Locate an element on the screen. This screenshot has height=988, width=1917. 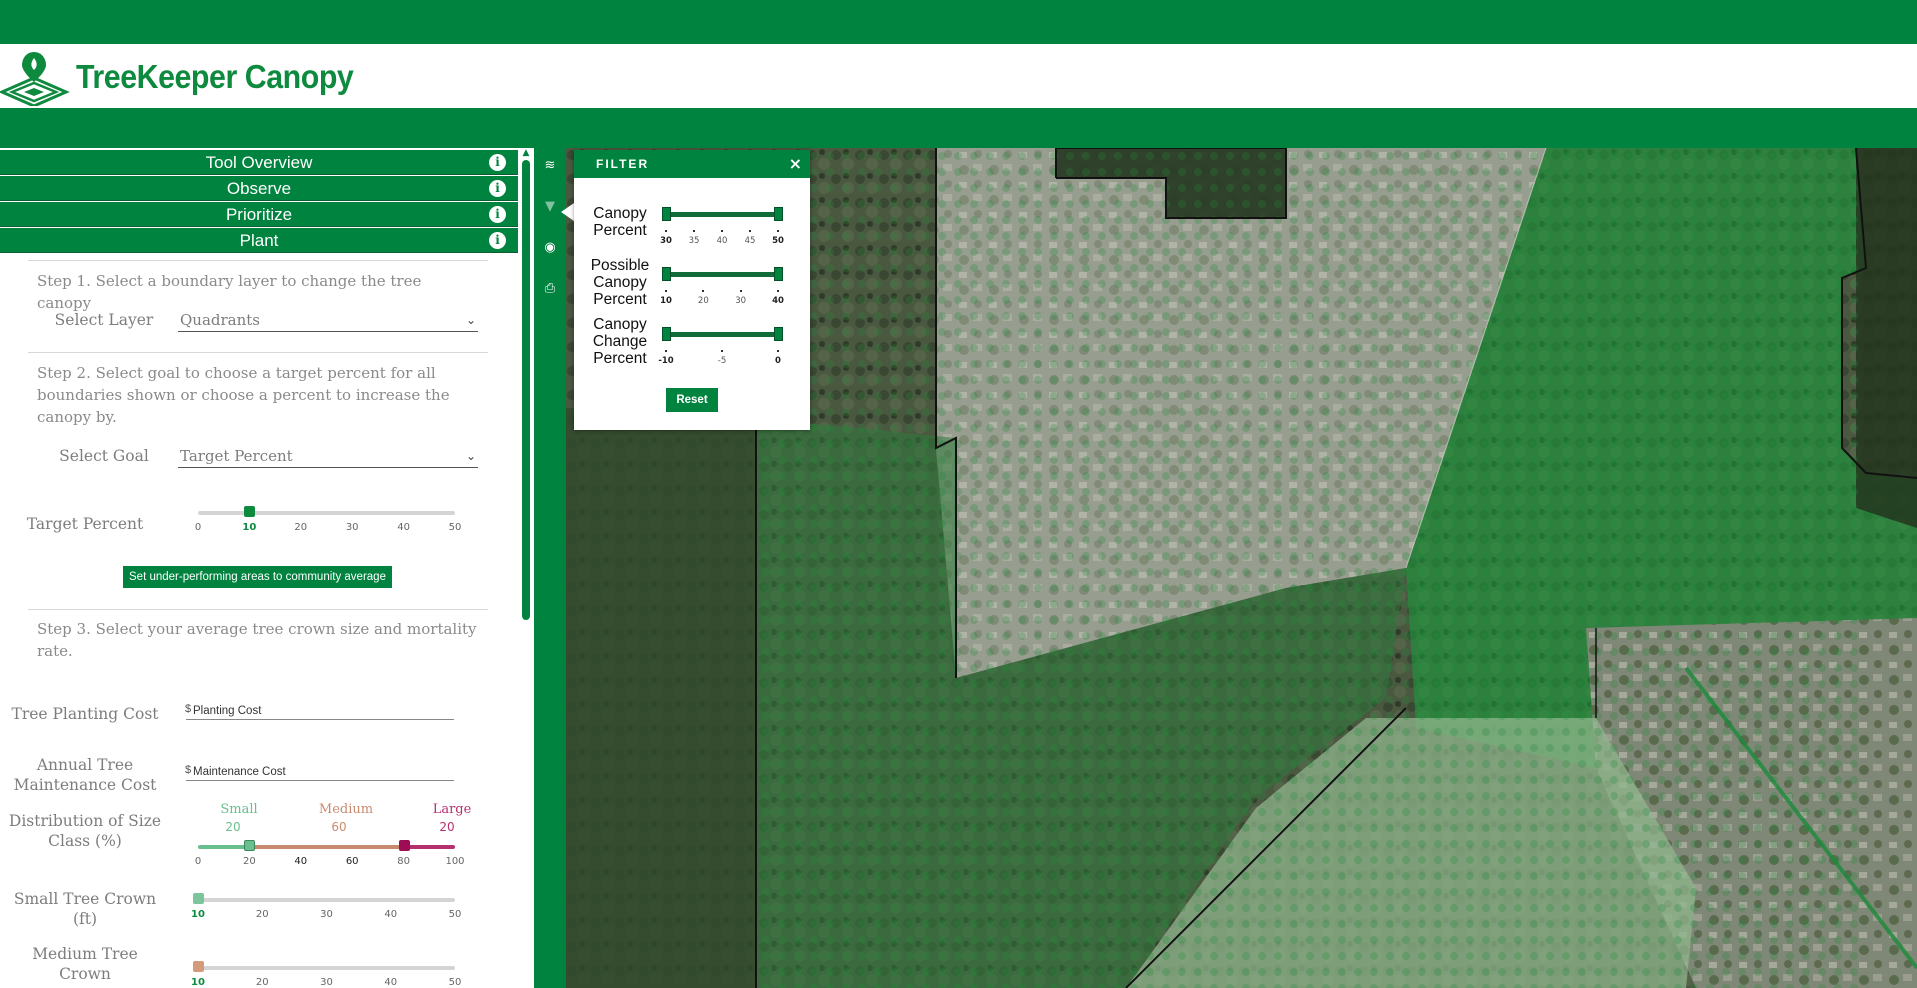
filter-tick-label: 45 is located at coordinates (750, 241).